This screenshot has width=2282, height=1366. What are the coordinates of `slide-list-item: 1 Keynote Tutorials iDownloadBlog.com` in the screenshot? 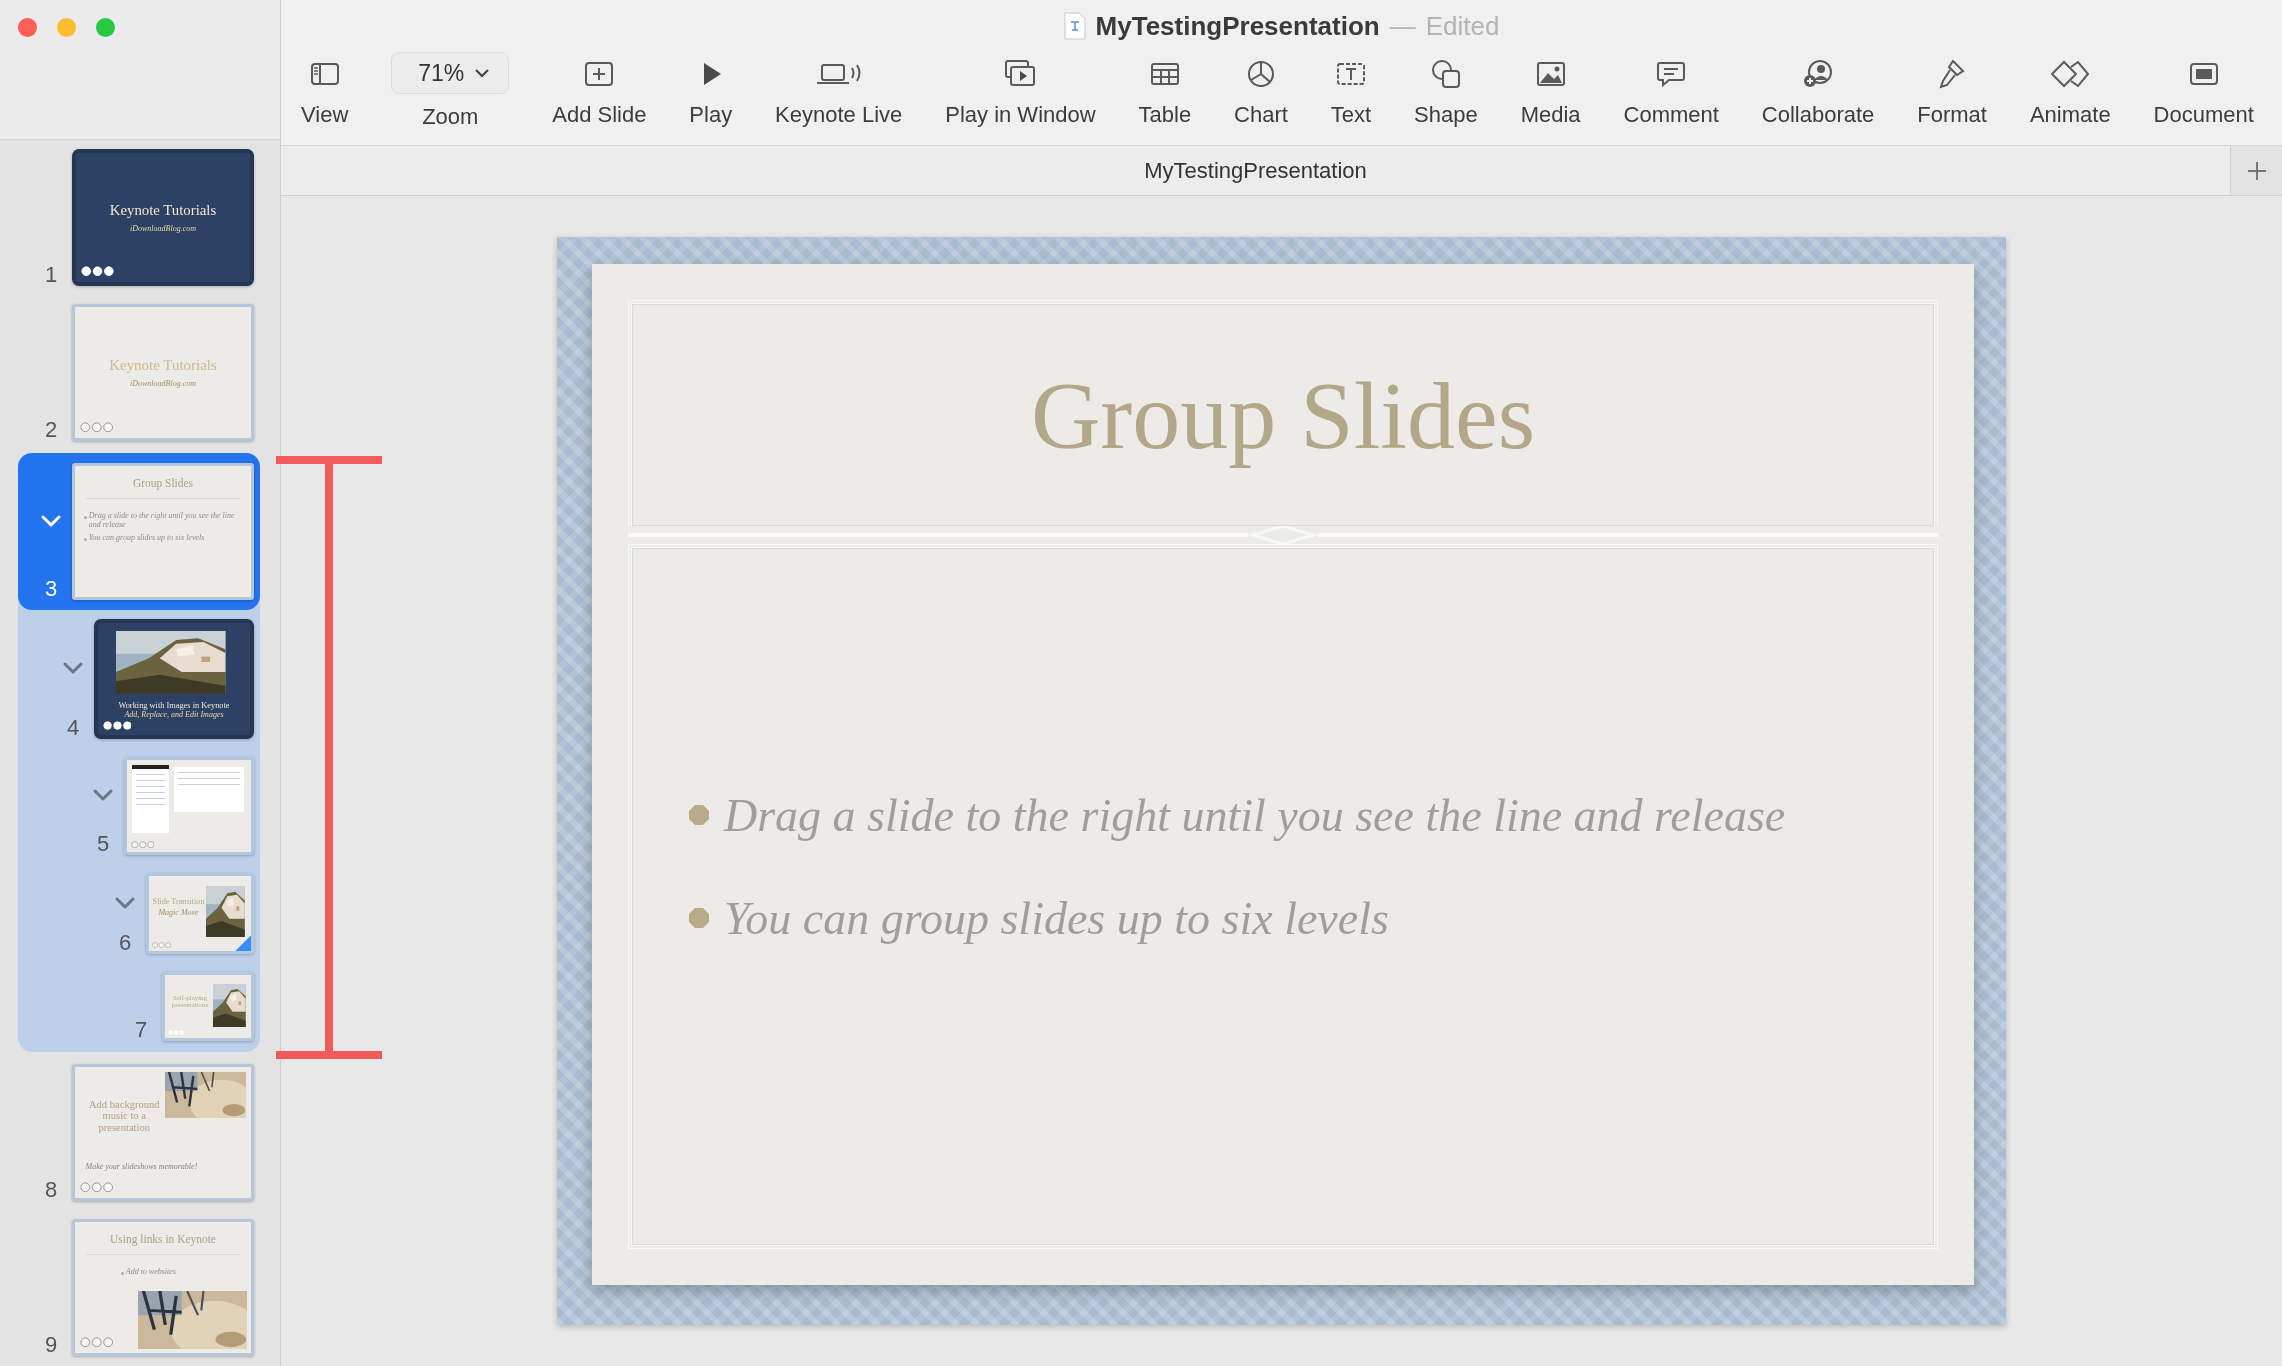 It's located at (140, 217).